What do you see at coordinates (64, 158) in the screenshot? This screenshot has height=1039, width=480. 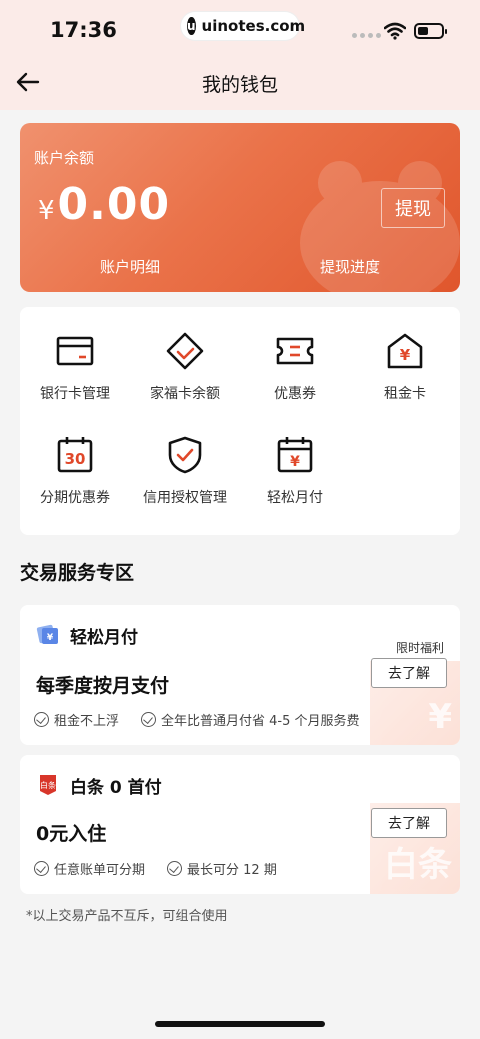 I see `balance-label: 账户余额` at bounding box center [64, 158].